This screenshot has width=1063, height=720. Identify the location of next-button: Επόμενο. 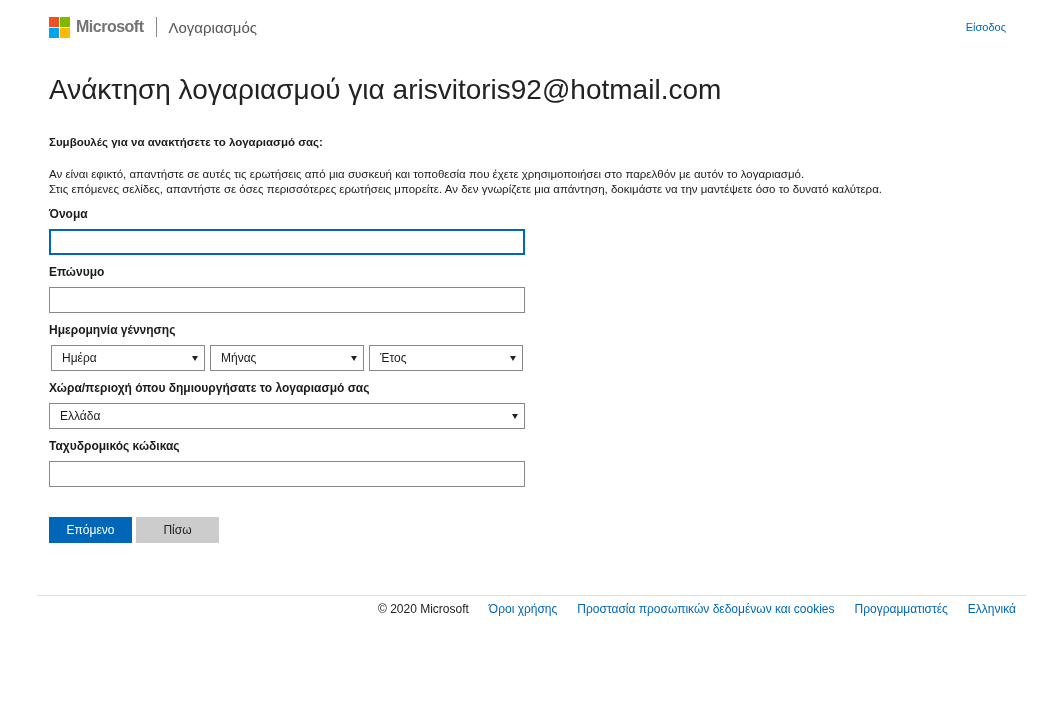
(90, 530).